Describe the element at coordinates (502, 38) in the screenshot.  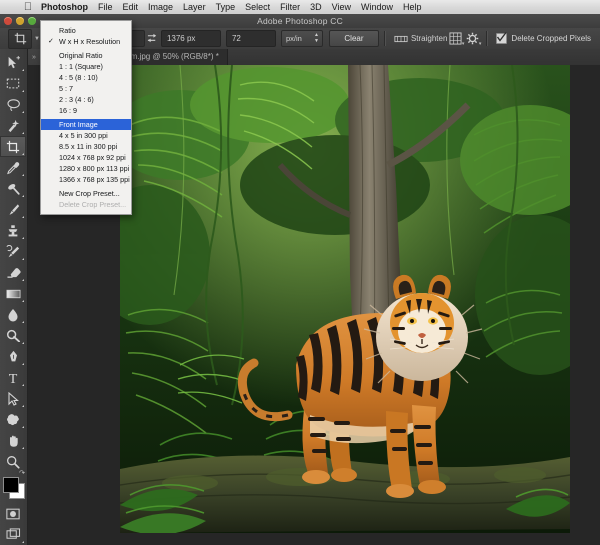
I see `delete-cropped-pixels-checkbox` at that location.